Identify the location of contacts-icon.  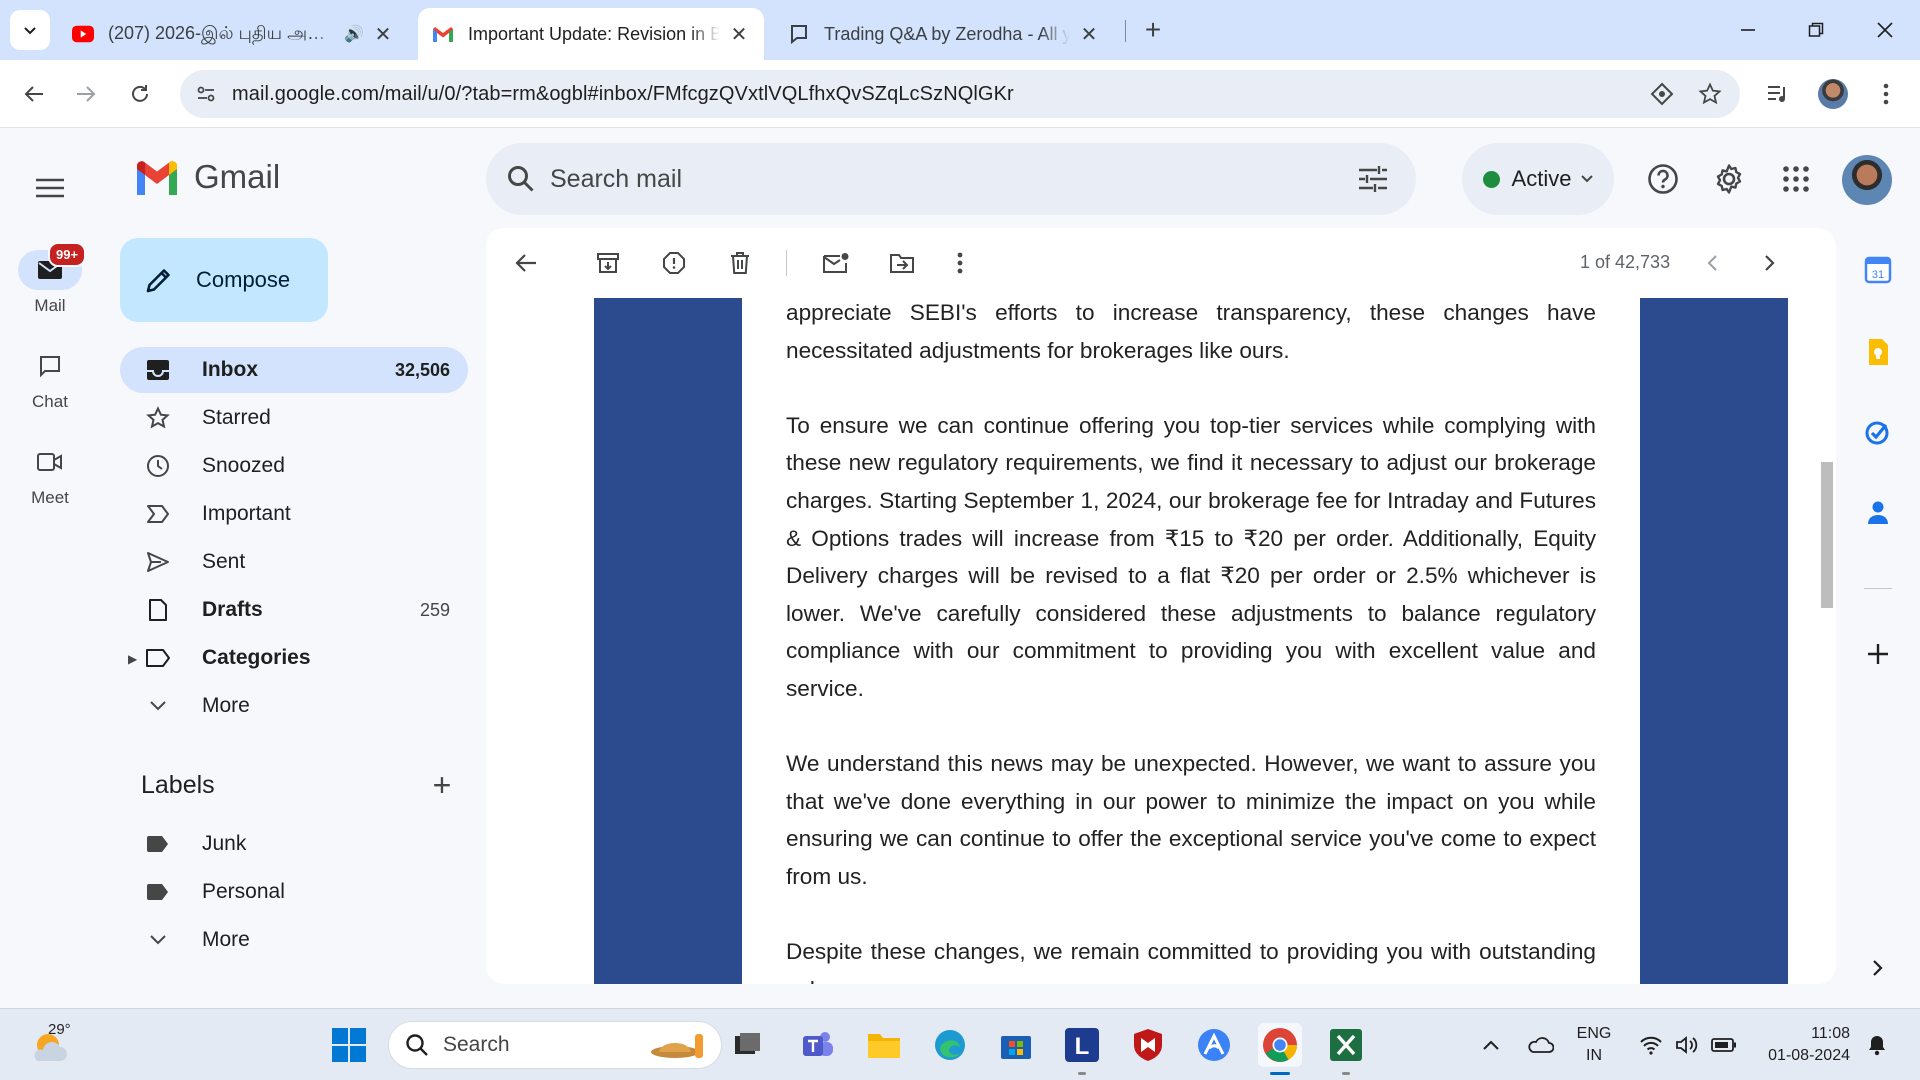
(1878, 512).